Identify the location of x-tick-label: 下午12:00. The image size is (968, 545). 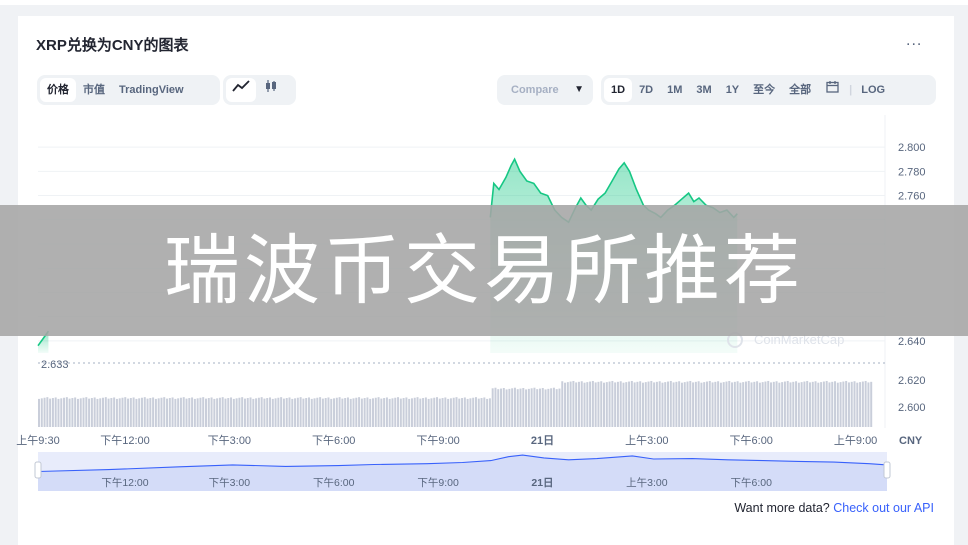
(125, 440).